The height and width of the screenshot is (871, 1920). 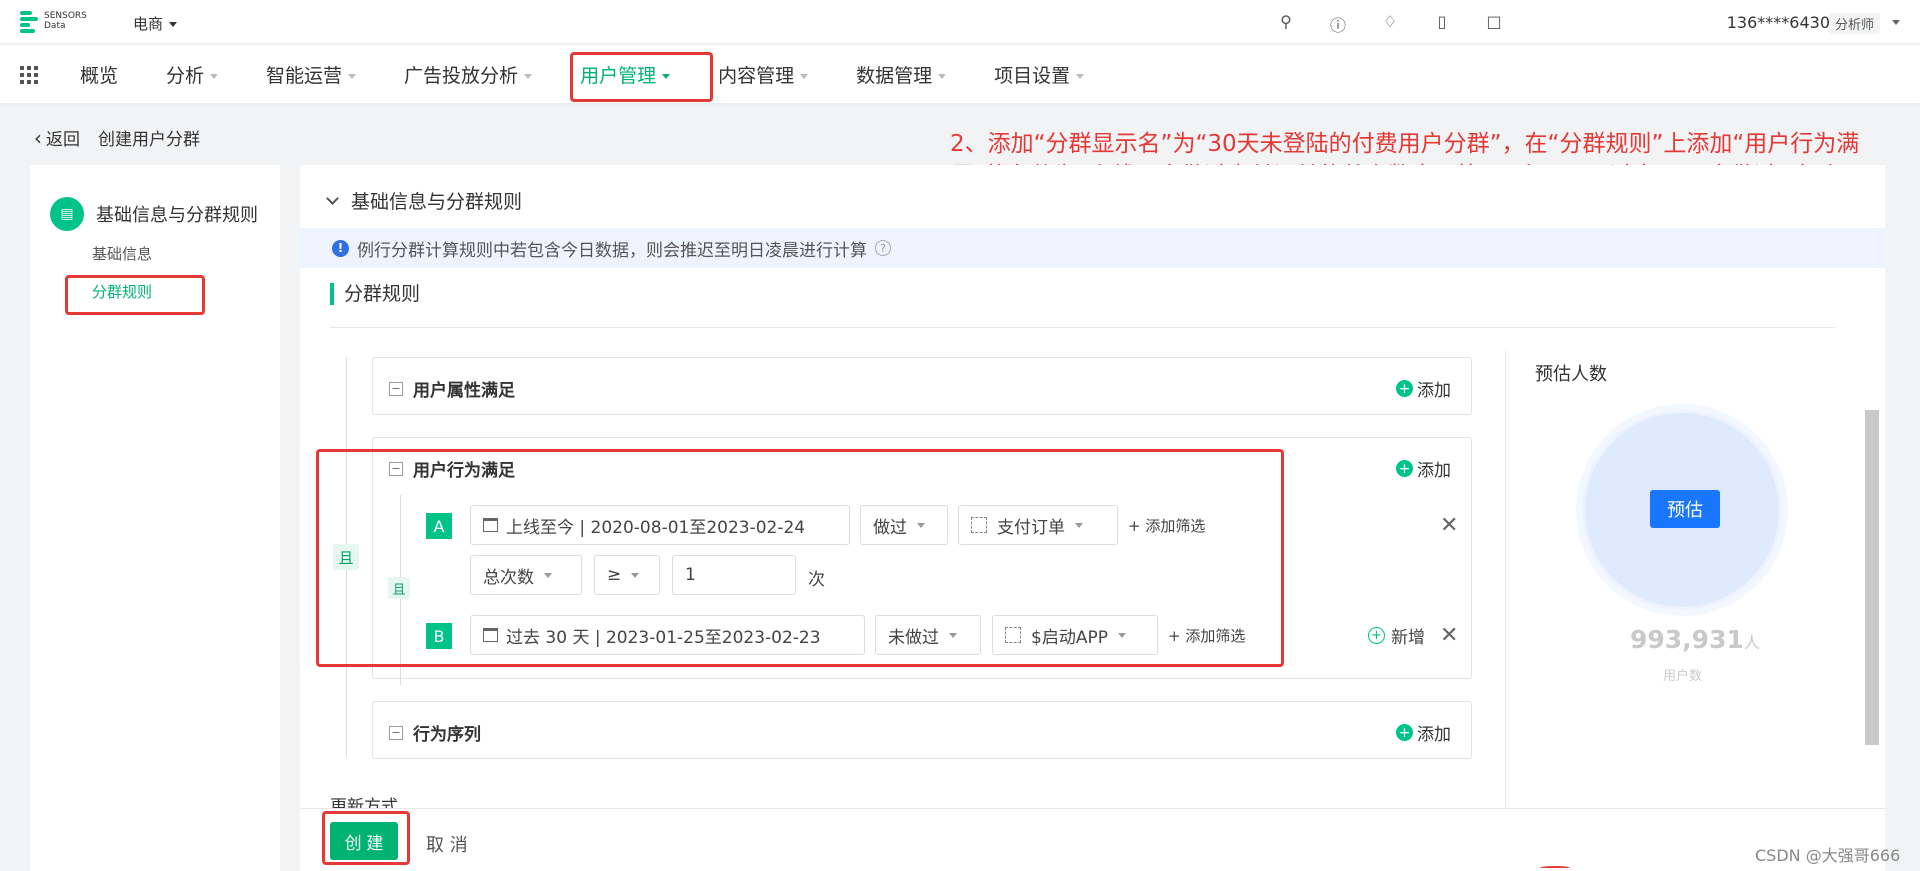 I want to click on highlight-create-button, so click(x=366, y=838).